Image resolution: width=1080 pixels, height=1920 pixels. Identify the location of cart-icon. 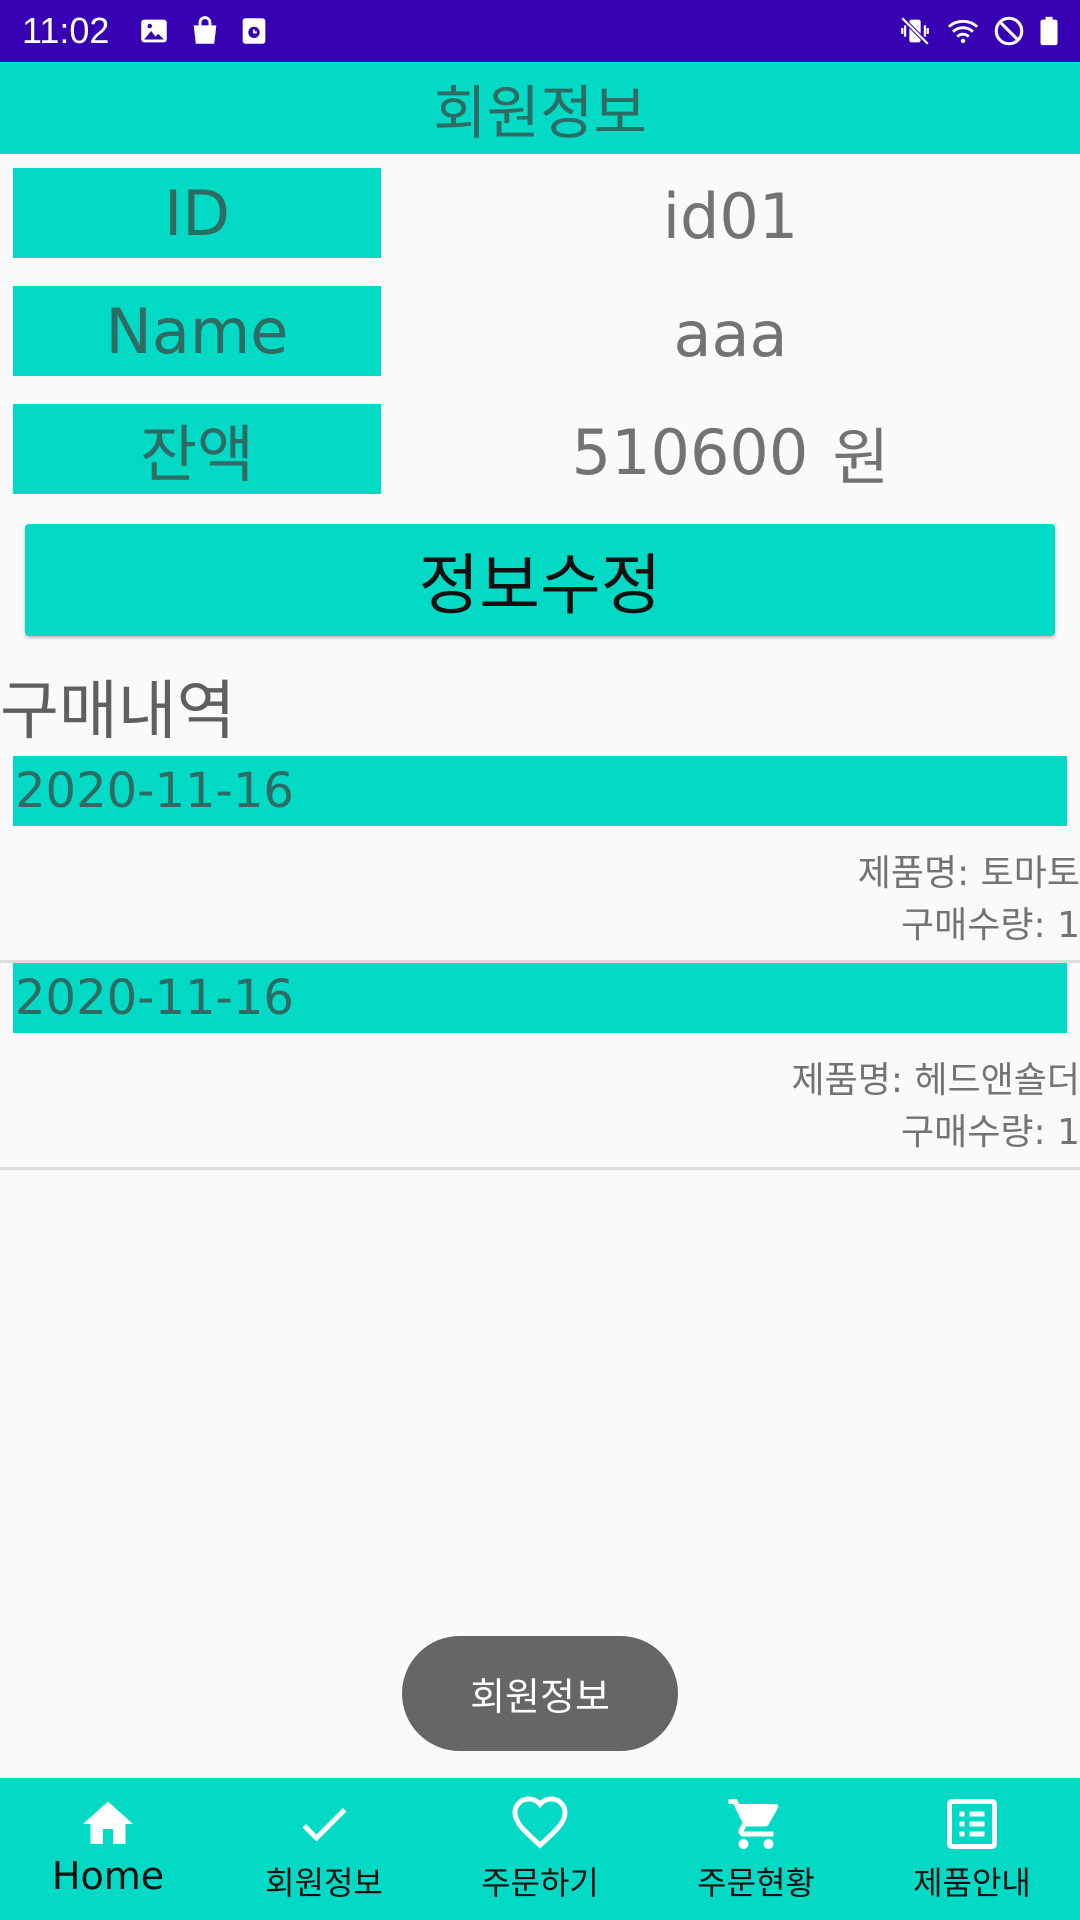
(756, 1824).